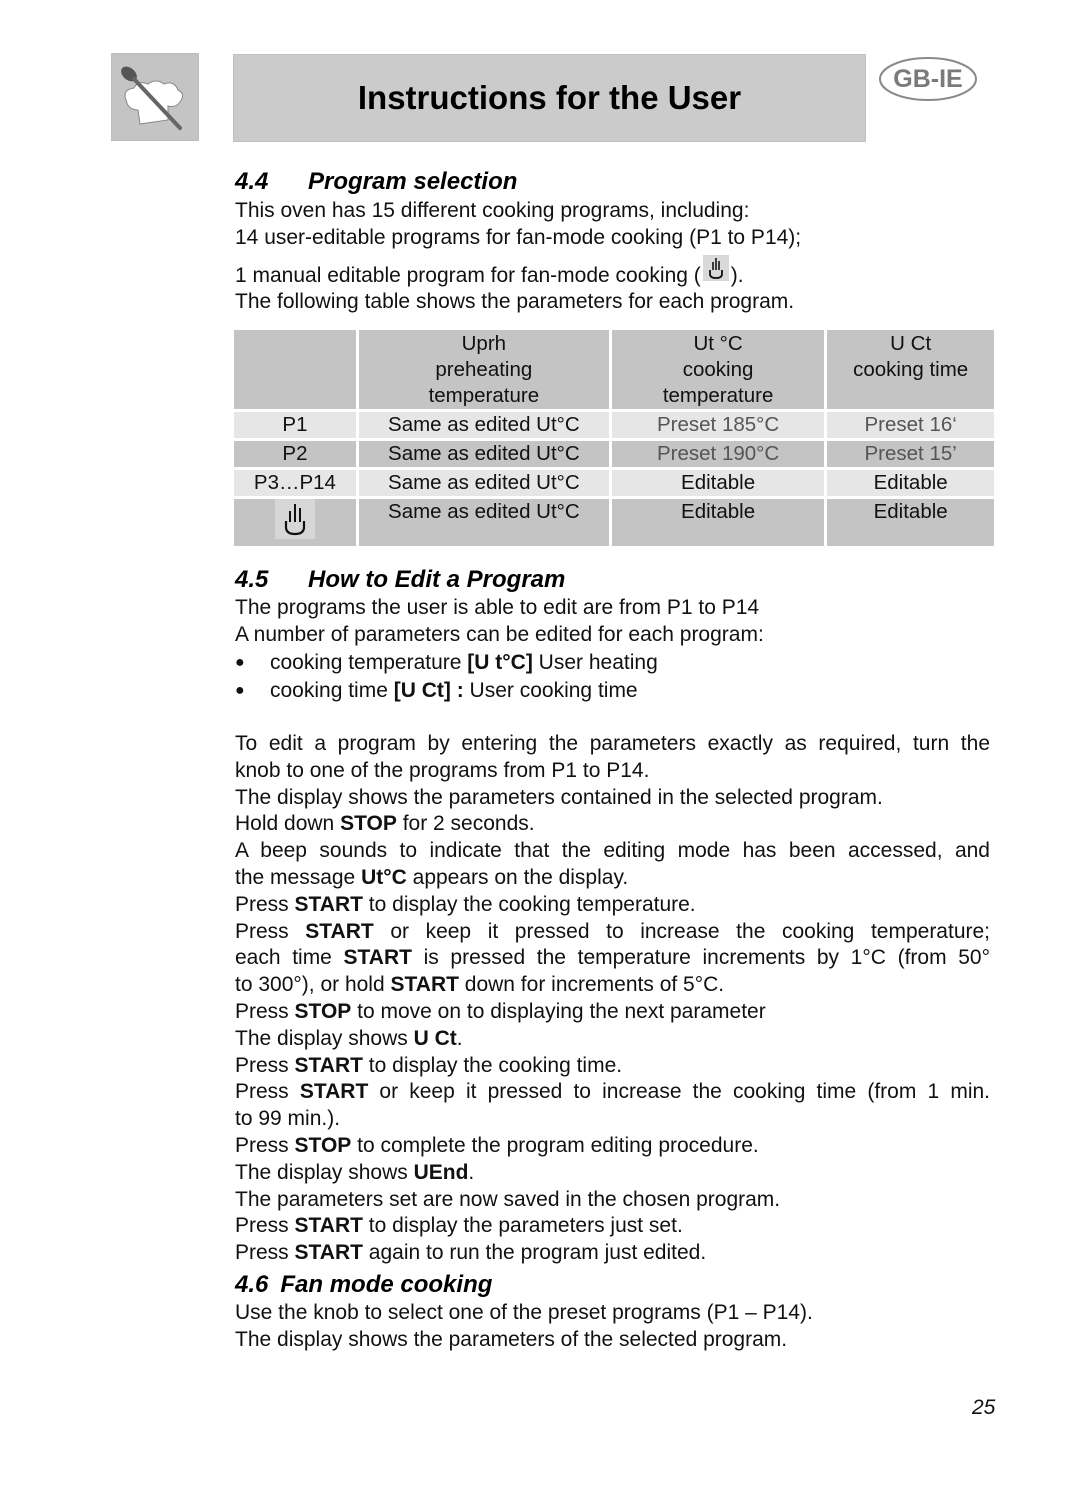  Describe the element at coordinates (550, 690) in the screenshot. I see `text-fragment: User cooking time` at that location.